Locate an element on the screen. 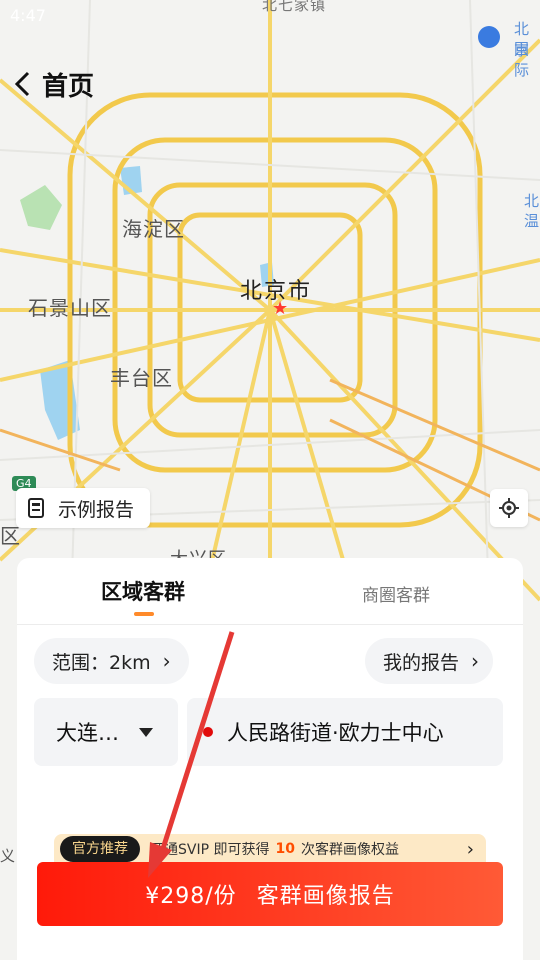 The width and height of the screenshot is (540, 960). status-time: 4:47 is located at coordinates (28, 15).